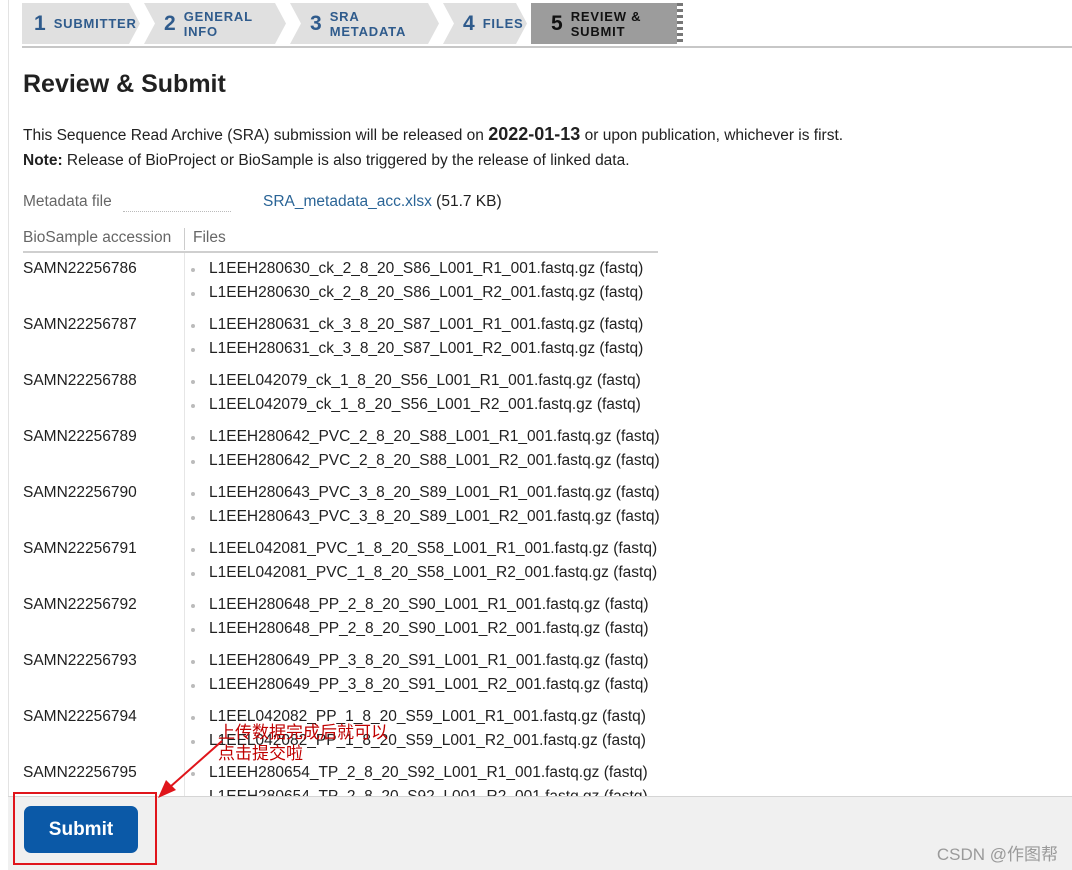 The width and height of the screenshot is (1072, 870). What do you see at coordinates (469, 201) in the screenshot?
I see `metadata-file-size: (51.7 KB)` at bounding box center [469, 201].